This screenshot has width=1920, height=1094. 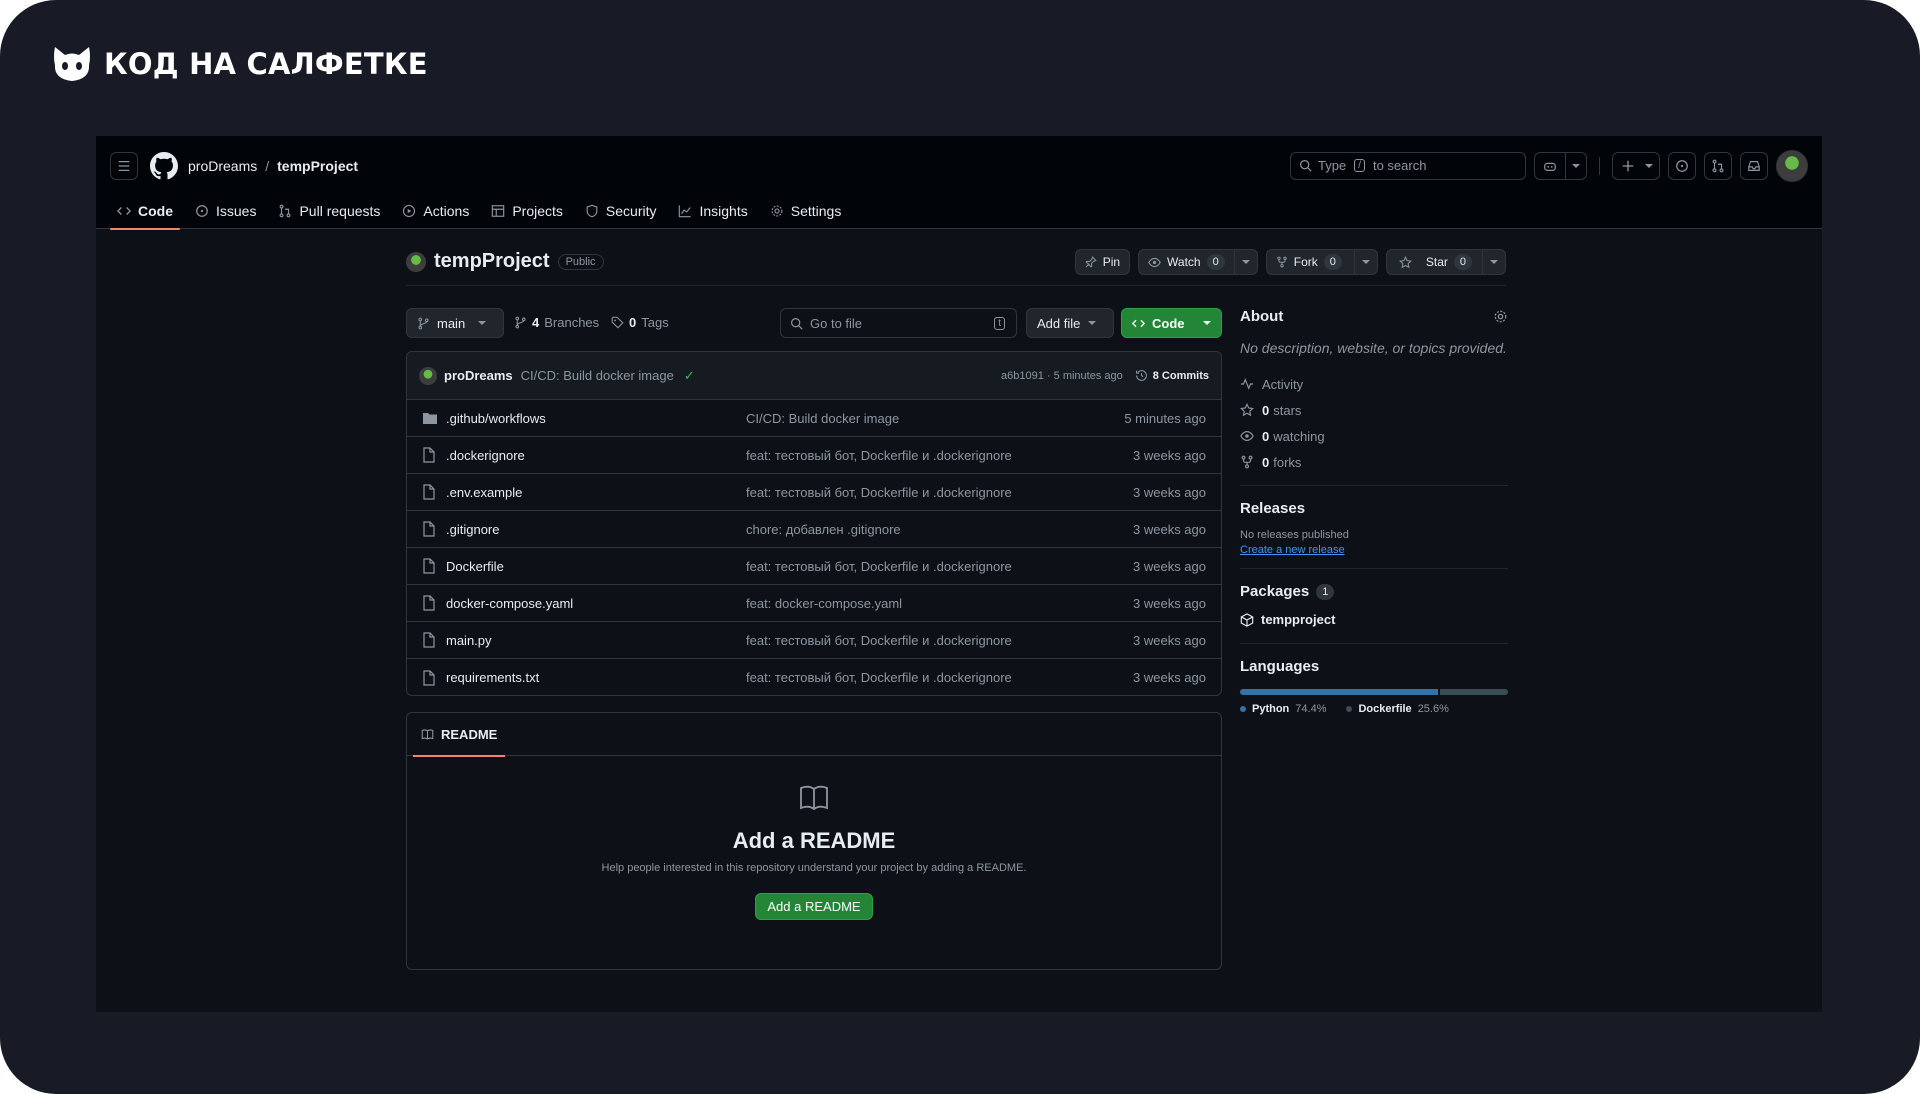 What do you see at coordinates (1500, 316) in the screenshot?
I see `about-settings-button` at bounding box center [1500, 316].